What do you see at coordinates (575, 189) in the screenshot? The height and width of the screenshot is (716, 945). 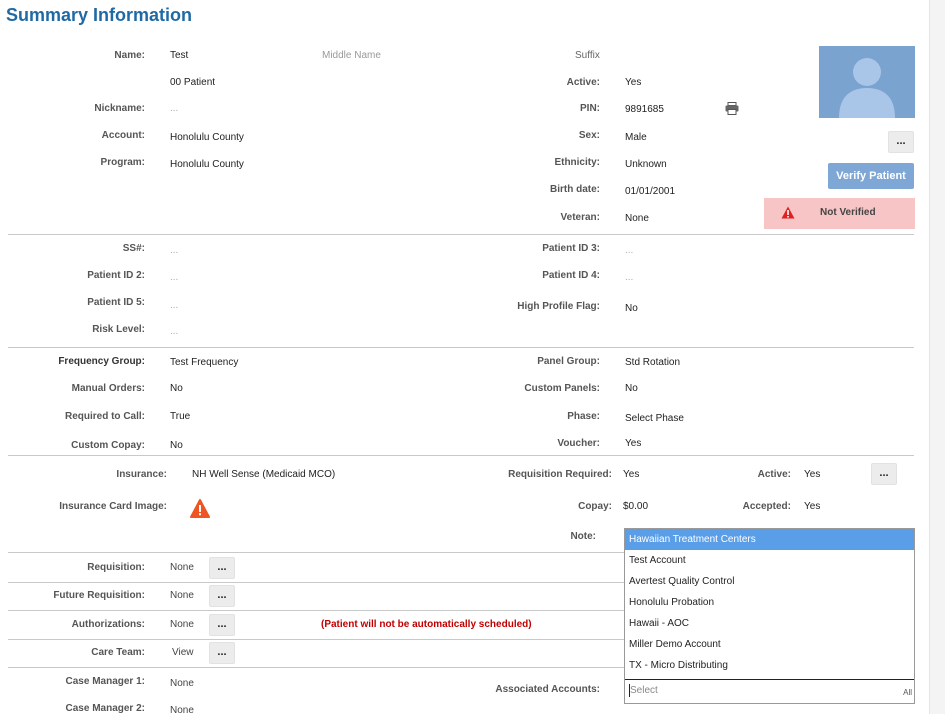 I see `birth-date-label: Birth date:` at bounding box center [575, 189].